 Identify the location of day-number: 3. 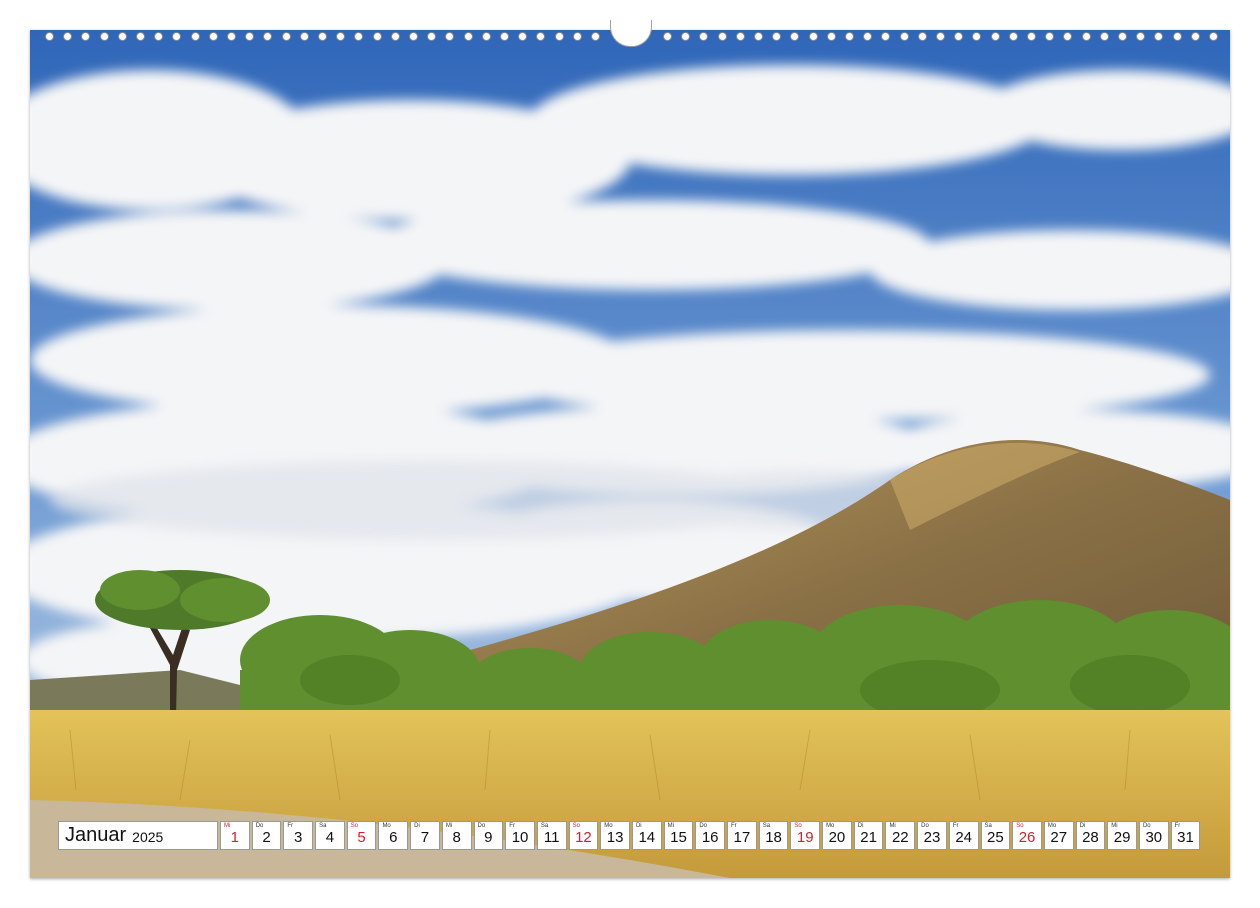
(298, 837).